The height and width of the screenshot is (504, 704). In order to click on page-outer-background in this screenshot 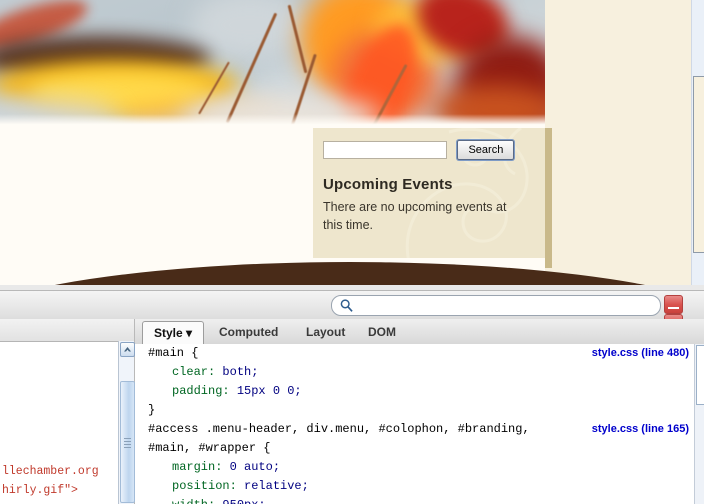, I will do `click(622, 145)`.